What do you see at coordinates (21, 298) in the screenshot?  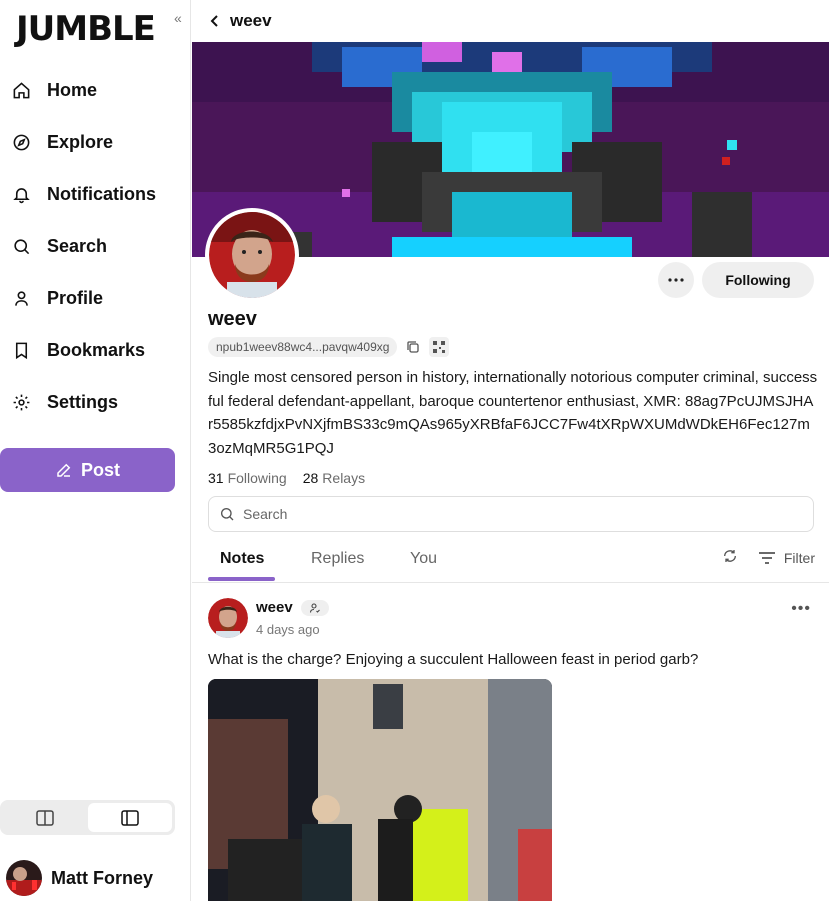 I see `user-icon` at bounding box center [21, 298].